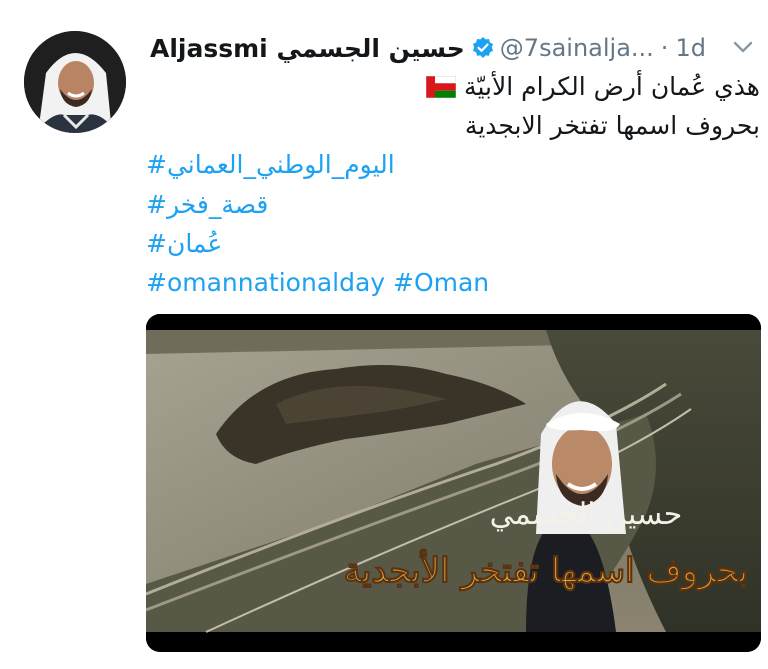  What do you see at coordinates (75, 82) in the screenshot?
I see `avatar` at bounding box center [75, 82].